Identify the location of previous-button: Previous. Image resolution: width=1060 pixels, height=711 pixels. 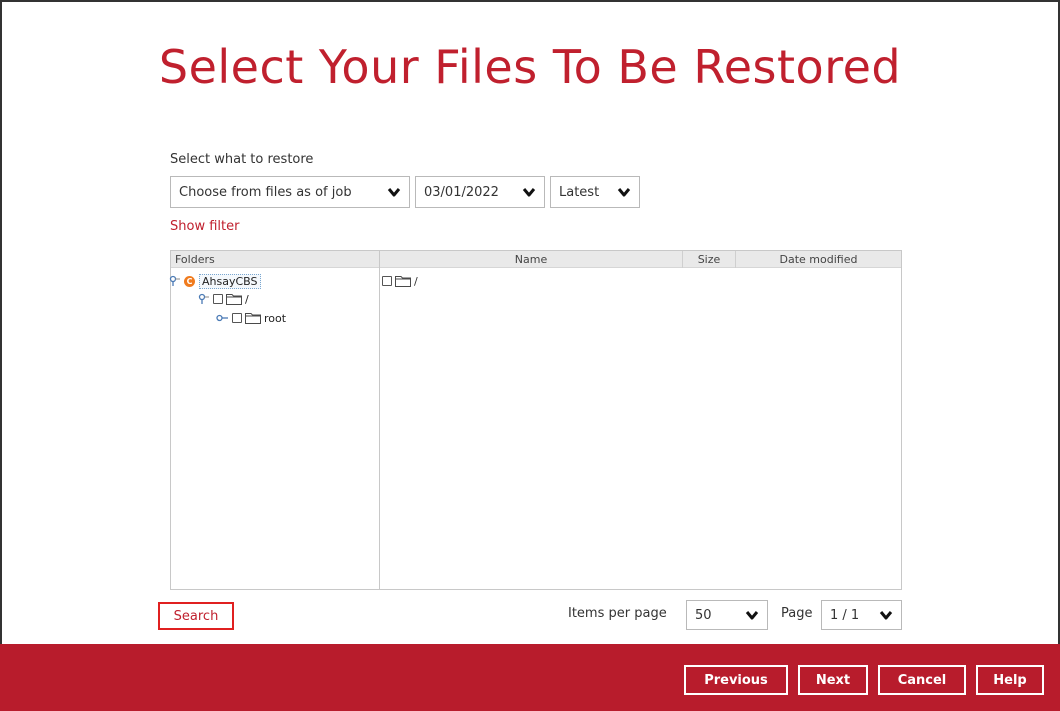
(736, 680).